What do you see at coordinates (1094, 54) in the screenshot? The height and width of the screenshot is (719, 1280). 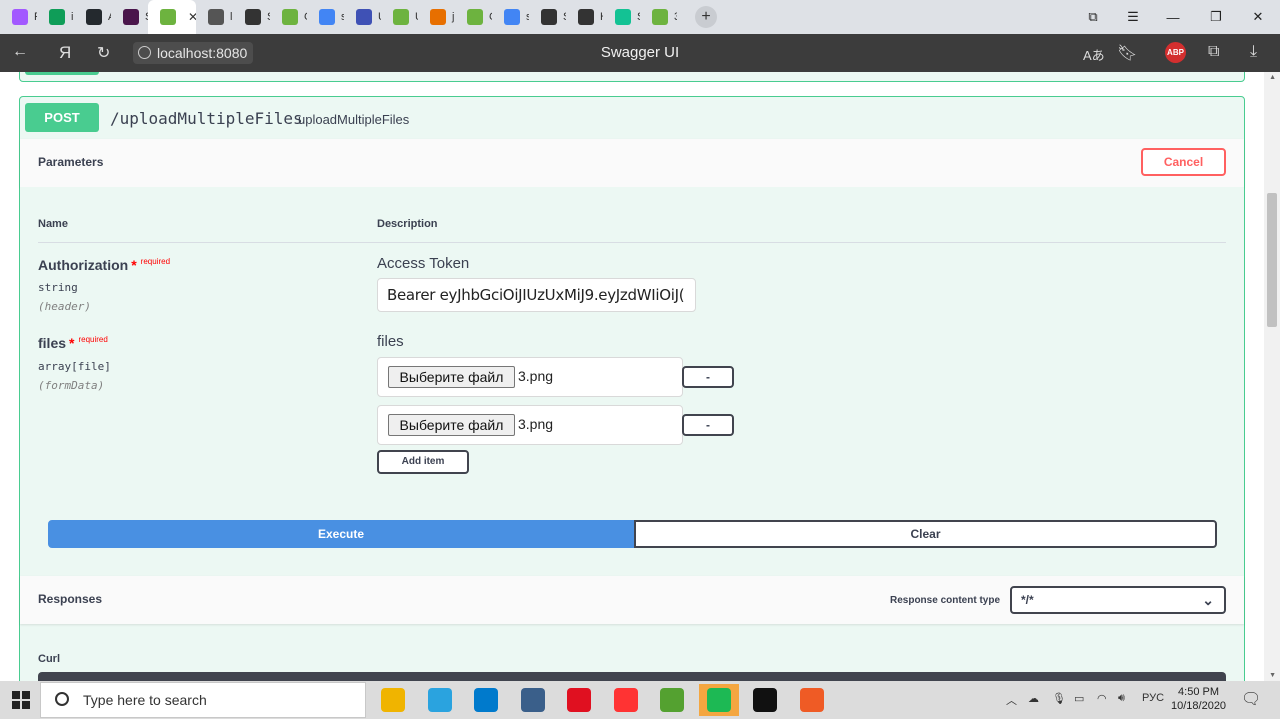 I see `translate-icon: Aあ` at bounding box center [1094, 54].